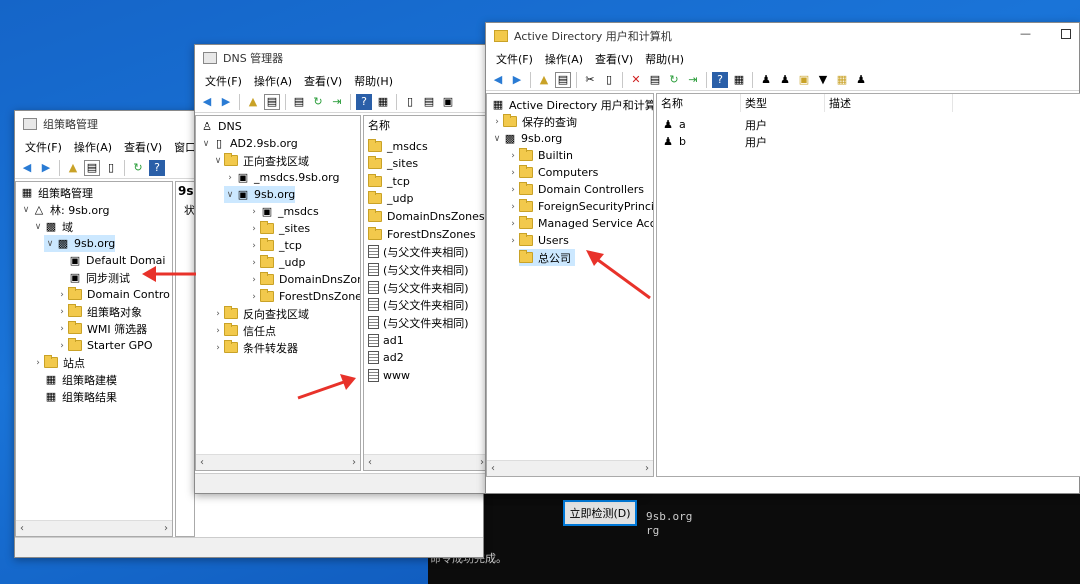 This screenshot has width=1080, height=584. I want to click on ad-tree-domain: ∨ ▩ 9sb.org, so click(527, 138).